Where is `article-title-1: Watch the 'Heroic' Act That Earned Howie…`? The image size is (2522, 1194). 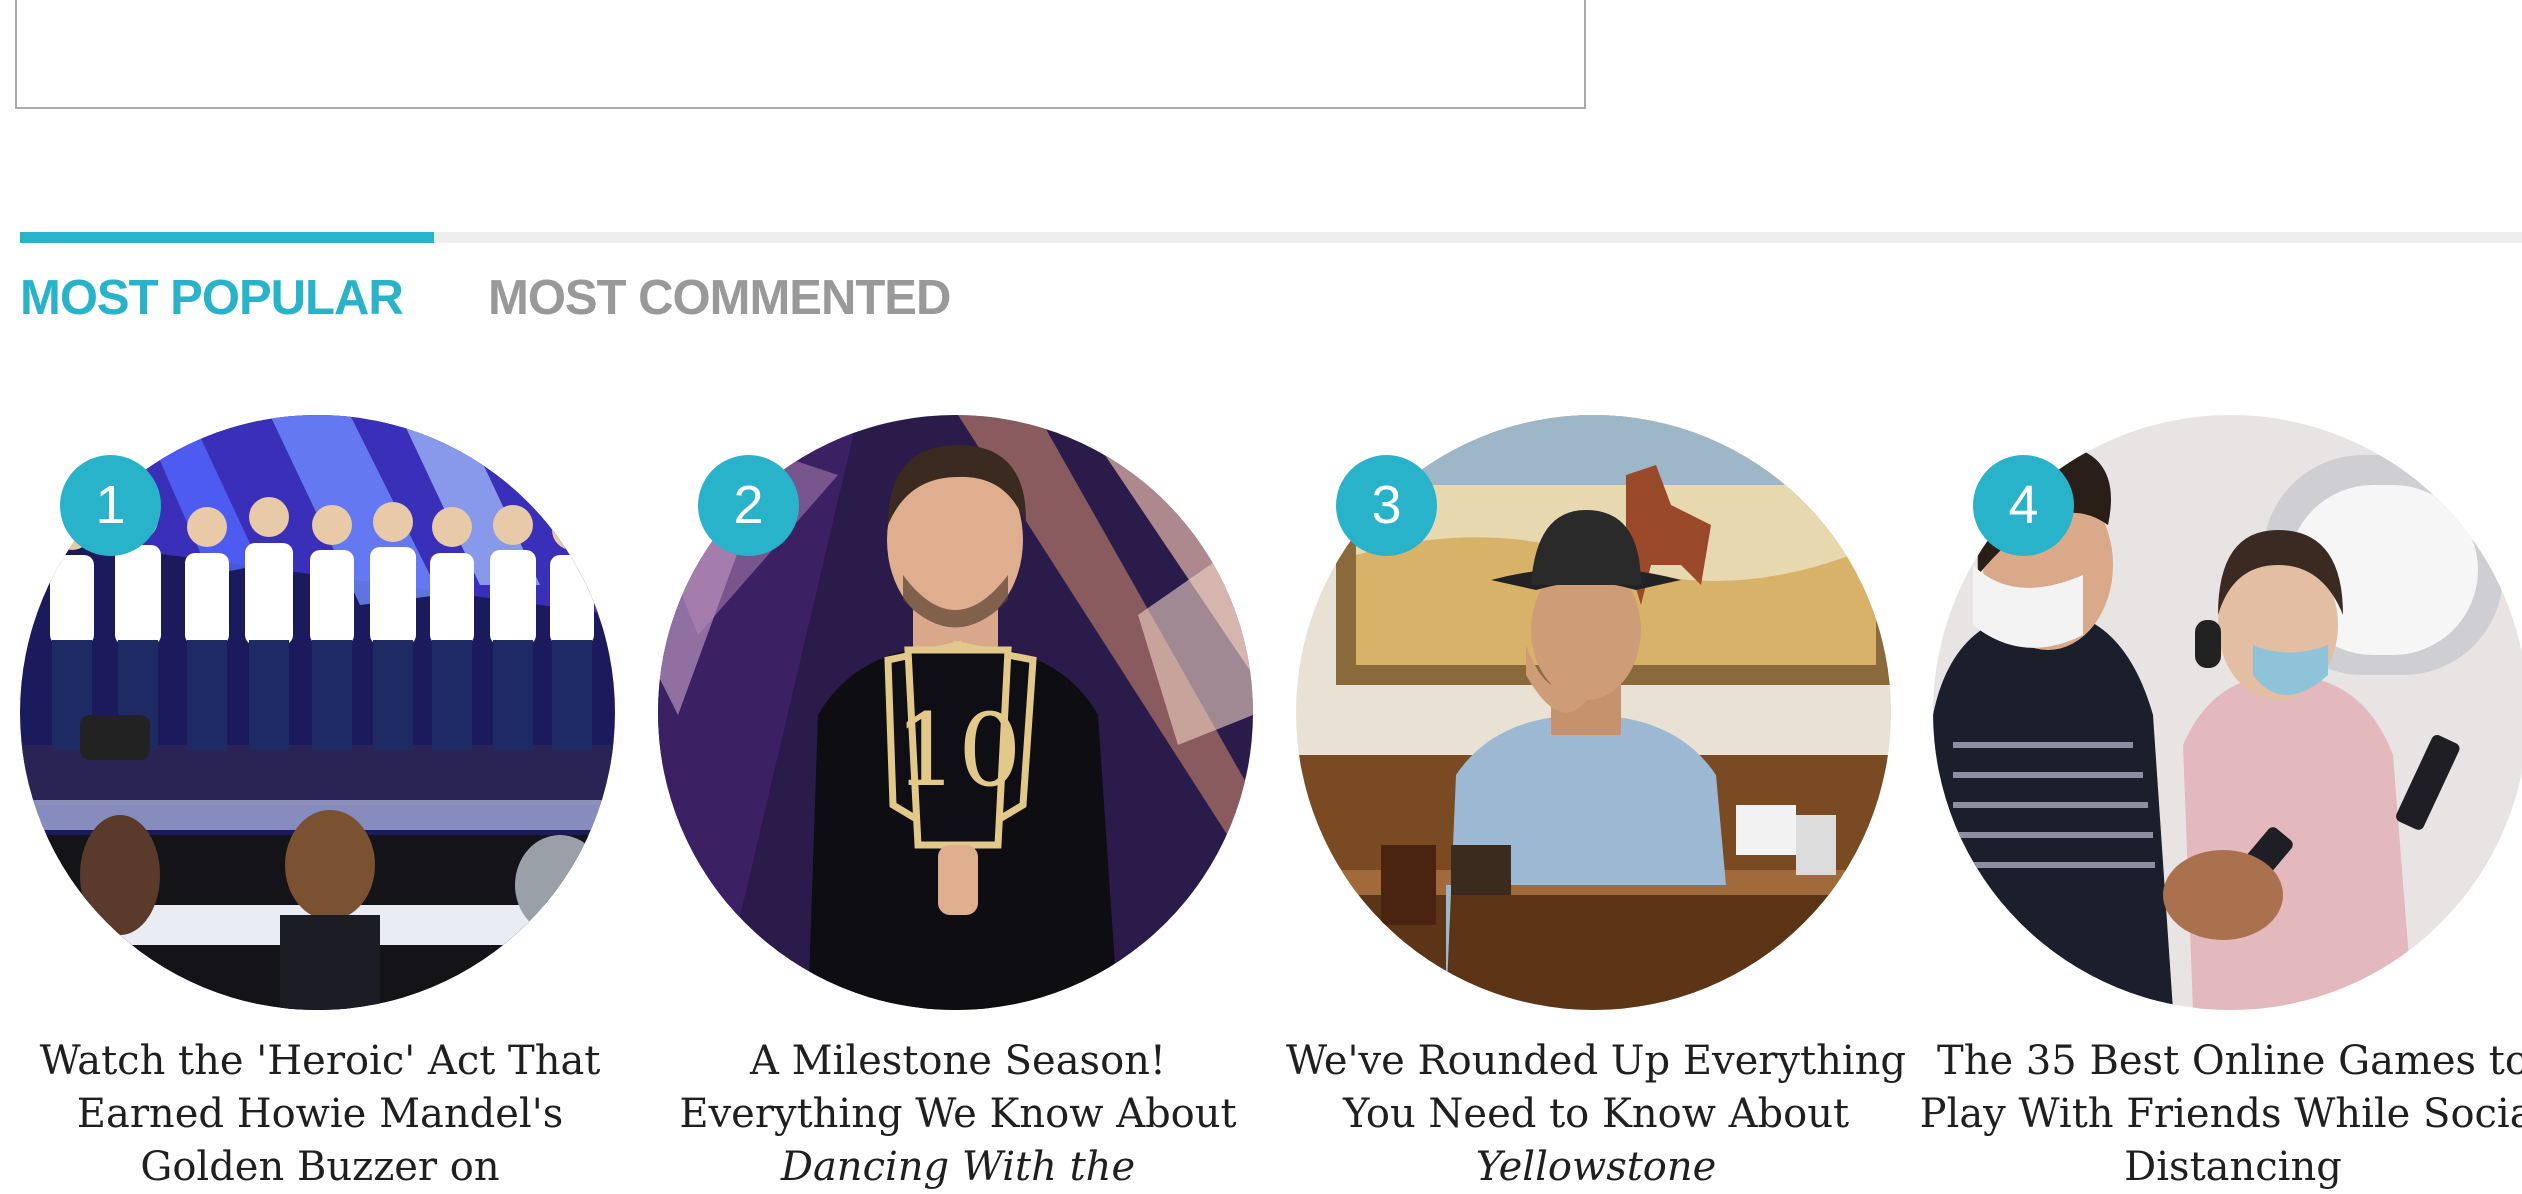 article-title-1: Watch the 'Heroic' Act That Earned Howie… is located at coordinates (320, 1114).